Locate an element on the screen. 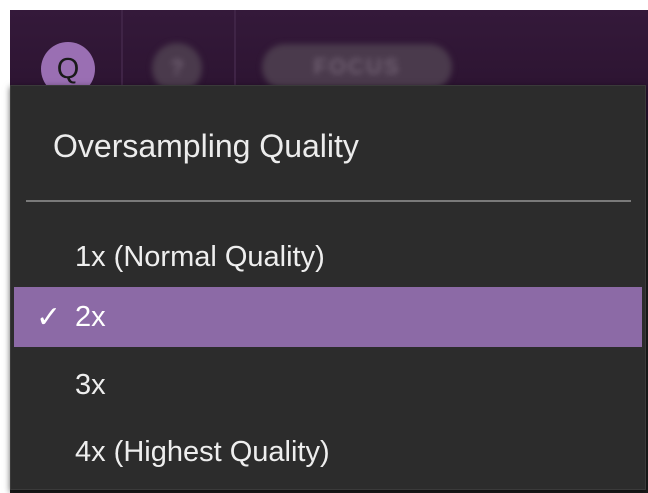  quality-button-label: Q is located at coordinates (68, 68).